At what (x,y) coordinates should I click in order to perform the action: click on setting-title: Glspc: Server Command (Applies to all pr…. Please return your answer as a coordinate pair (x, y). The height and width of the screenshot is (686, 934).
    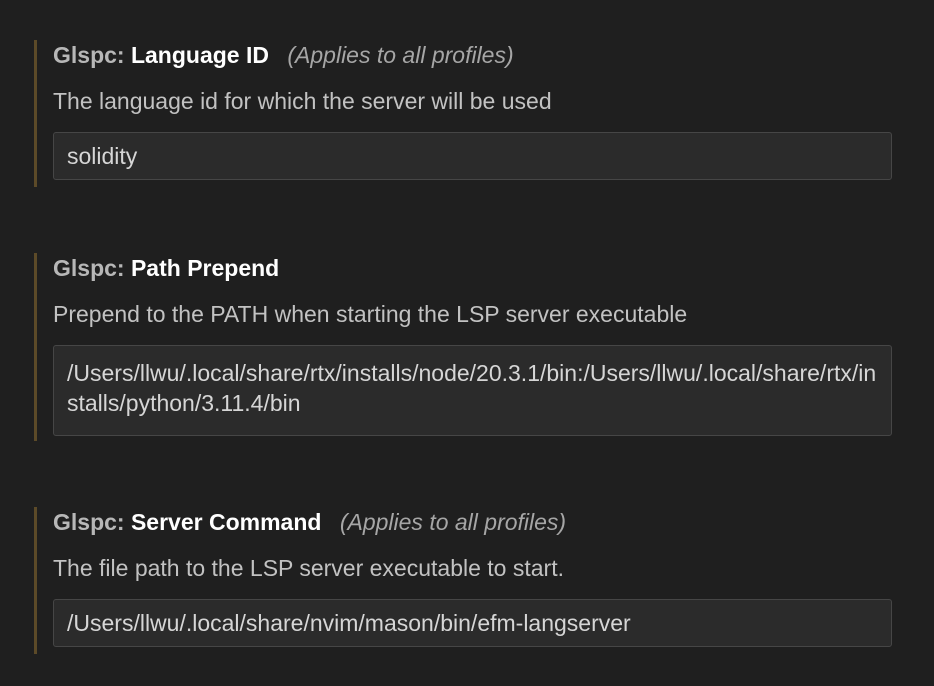
    Looking at the image, I should click on (472, 522).